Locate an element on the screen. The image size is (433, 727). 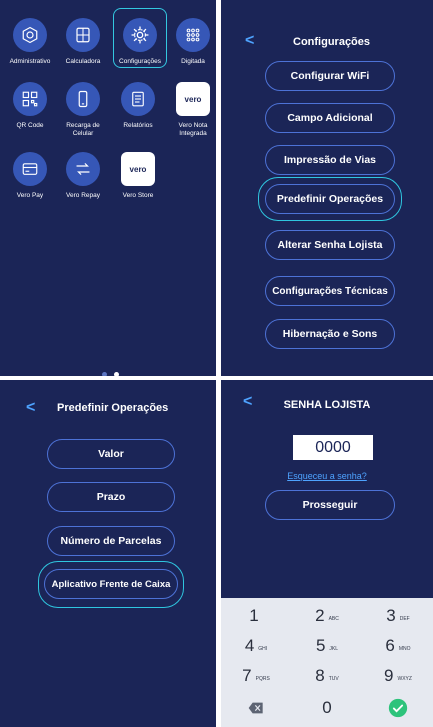
app-vero-repay: Vero Repay is located at coordinates (83, 176).